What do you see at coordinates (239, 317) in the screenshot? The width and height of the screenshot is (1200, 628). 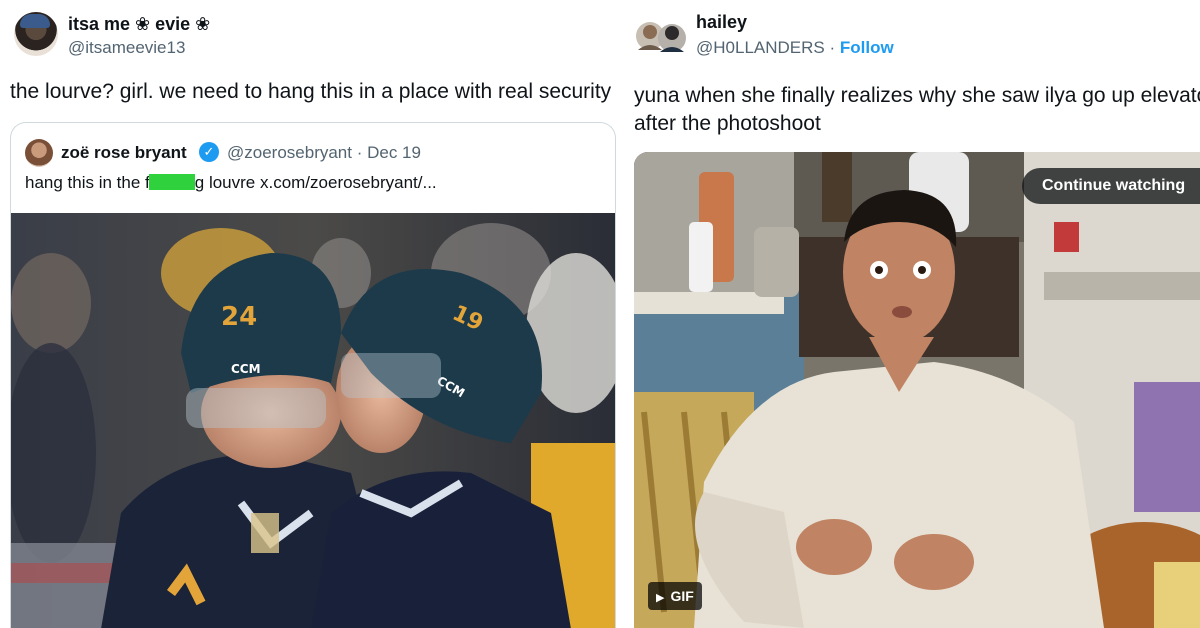 I see `helmet-number-24: 24` at bounding box center [239, 317].